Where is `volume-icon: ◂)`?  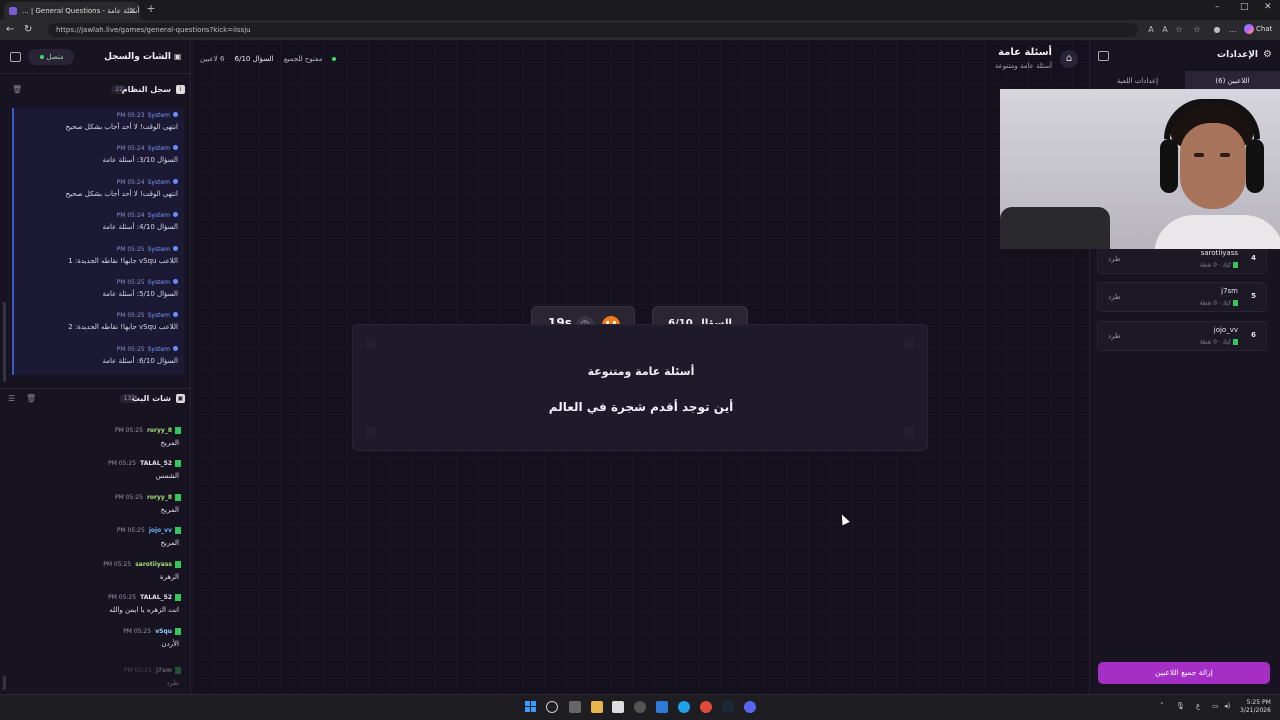 volume-icon: ◂) is located at coordinates (1227, 706).